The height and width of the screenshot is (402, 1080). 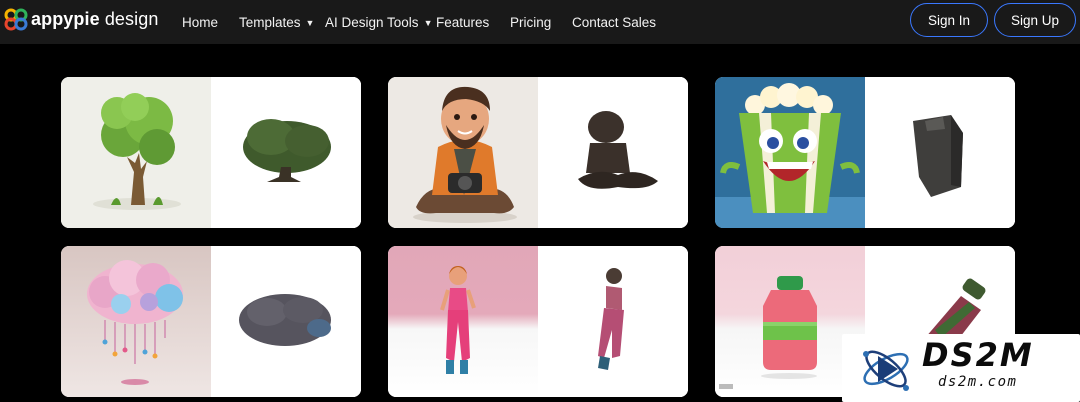 What do you see at coordinates (978, 355) in the screenshot?
I see `watermark-title: DS2M` at bounding box center [978, 355].